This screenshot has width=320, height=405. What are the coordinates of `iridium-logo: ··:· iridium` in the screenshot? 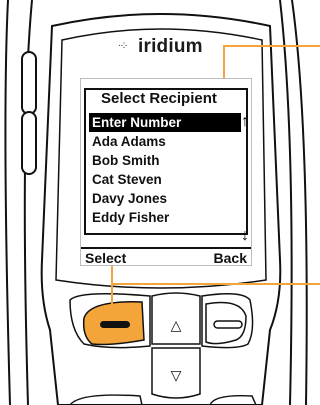 It's located at (178, 48).